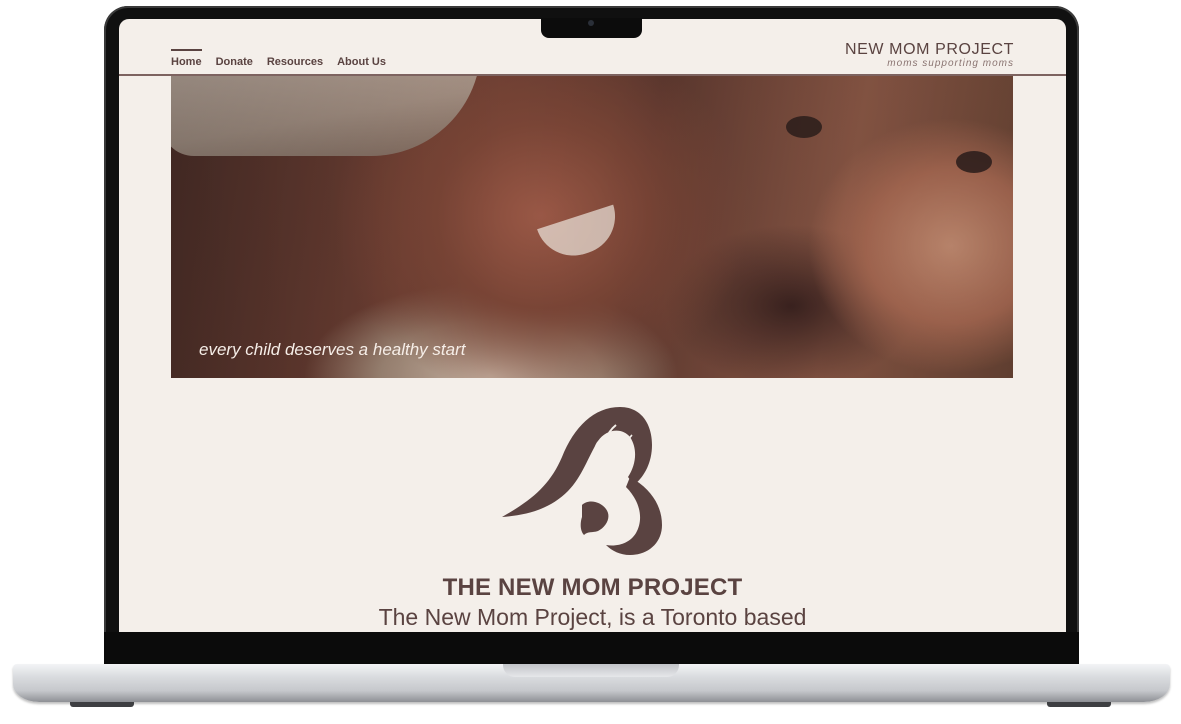 The image size is (1181, 724). What do you see at coordinates (361, 65) in the screenshot?
I see `nav-item-about-us: About Us` at bounding box center [361, 65].